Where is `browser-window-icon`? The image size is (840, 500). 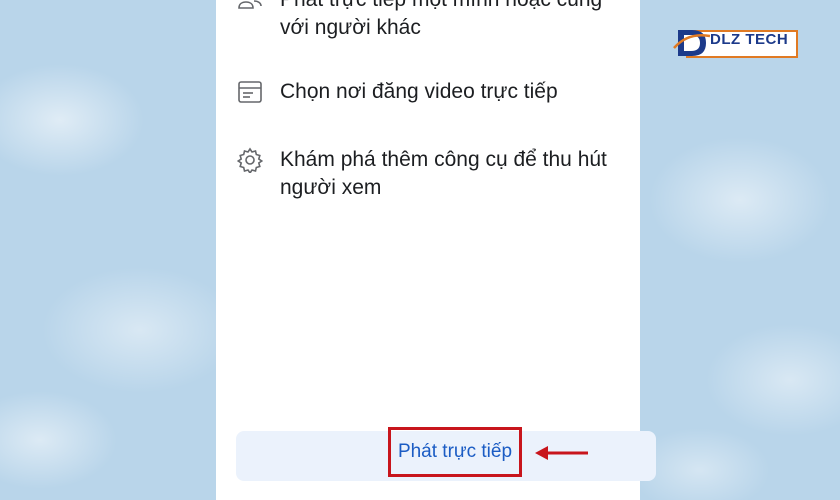 browser-window-icon is located at coordinates (250, 92).